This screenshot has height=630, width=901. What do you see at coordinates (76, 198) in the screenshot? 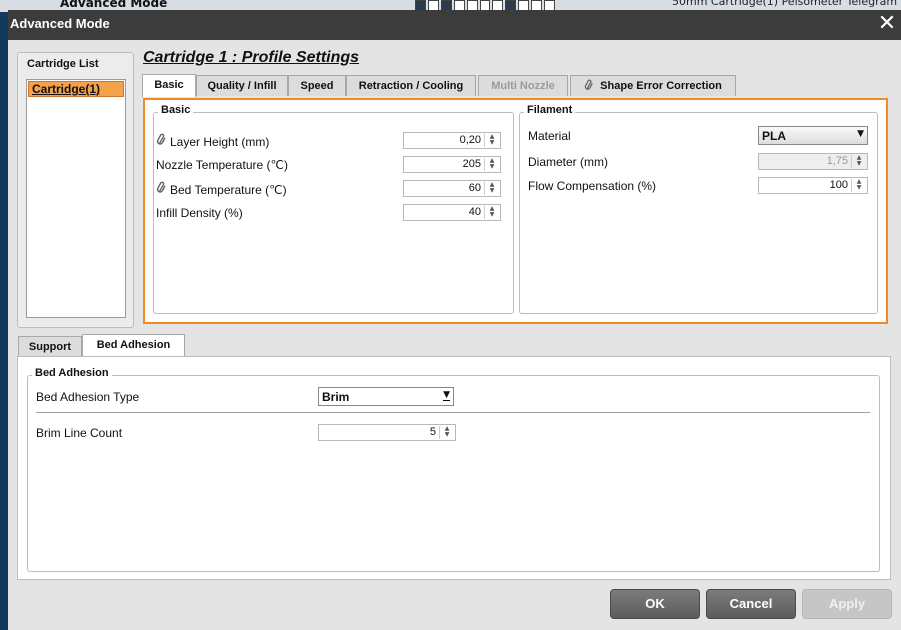
I see `cartridge-list-box: Cartridge(1)` at bounding box center [76, 198].